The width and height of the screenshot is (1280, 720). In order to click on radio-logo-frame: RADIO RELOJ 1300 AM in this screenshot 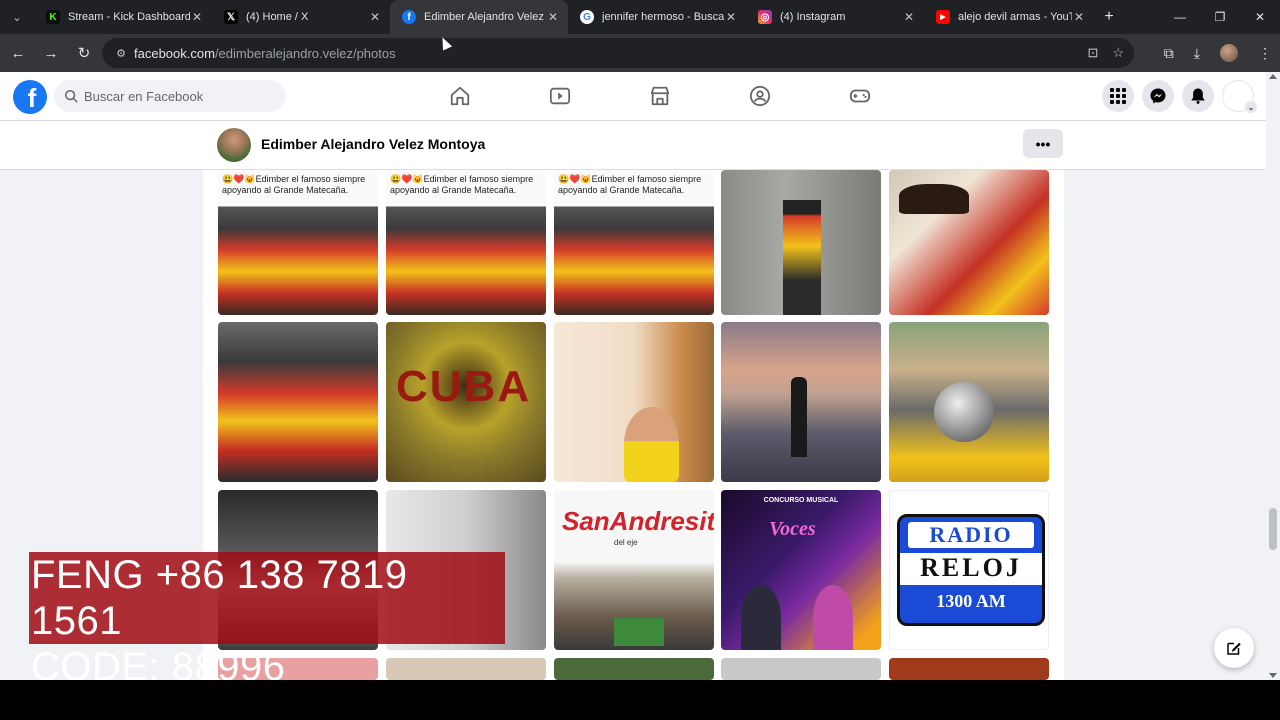, I will do `click(971, 570)`.